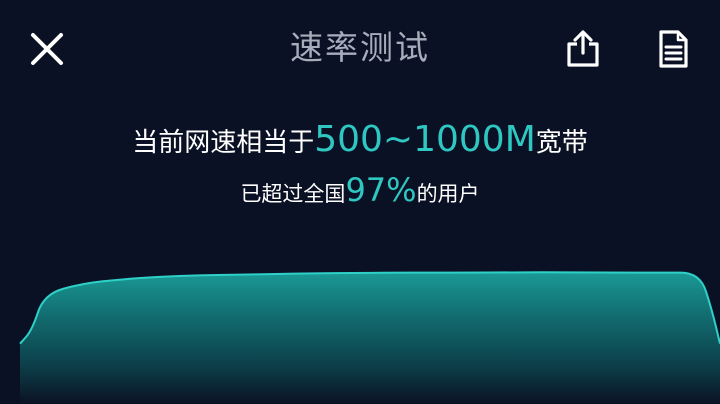 The width and height of the screenshot is (720, 404). I want to click on speed-equivalent-value: 500~1000M, so click(425, 139).